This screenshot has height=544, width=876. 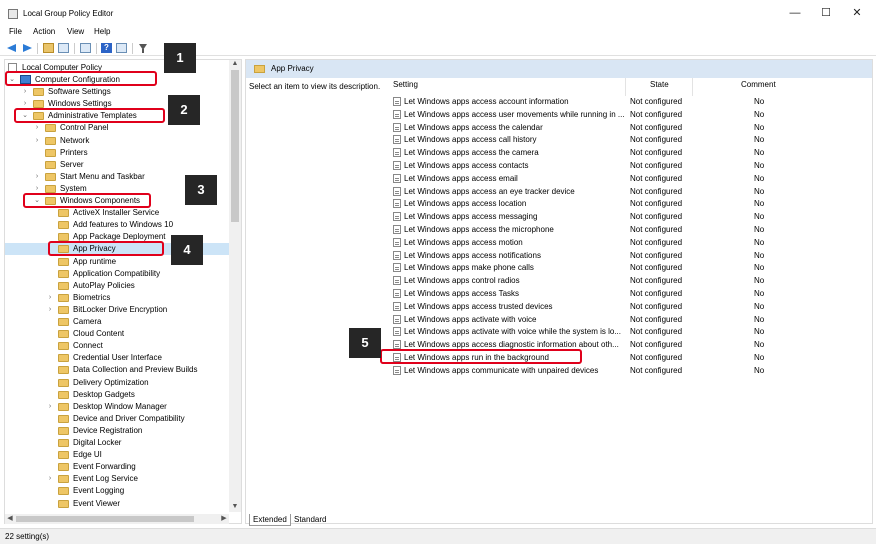 What do you see at coordinates (117, 504) in the screenshot?
I see `tree-item: Event Viewer` at bounding box center [117, 504].